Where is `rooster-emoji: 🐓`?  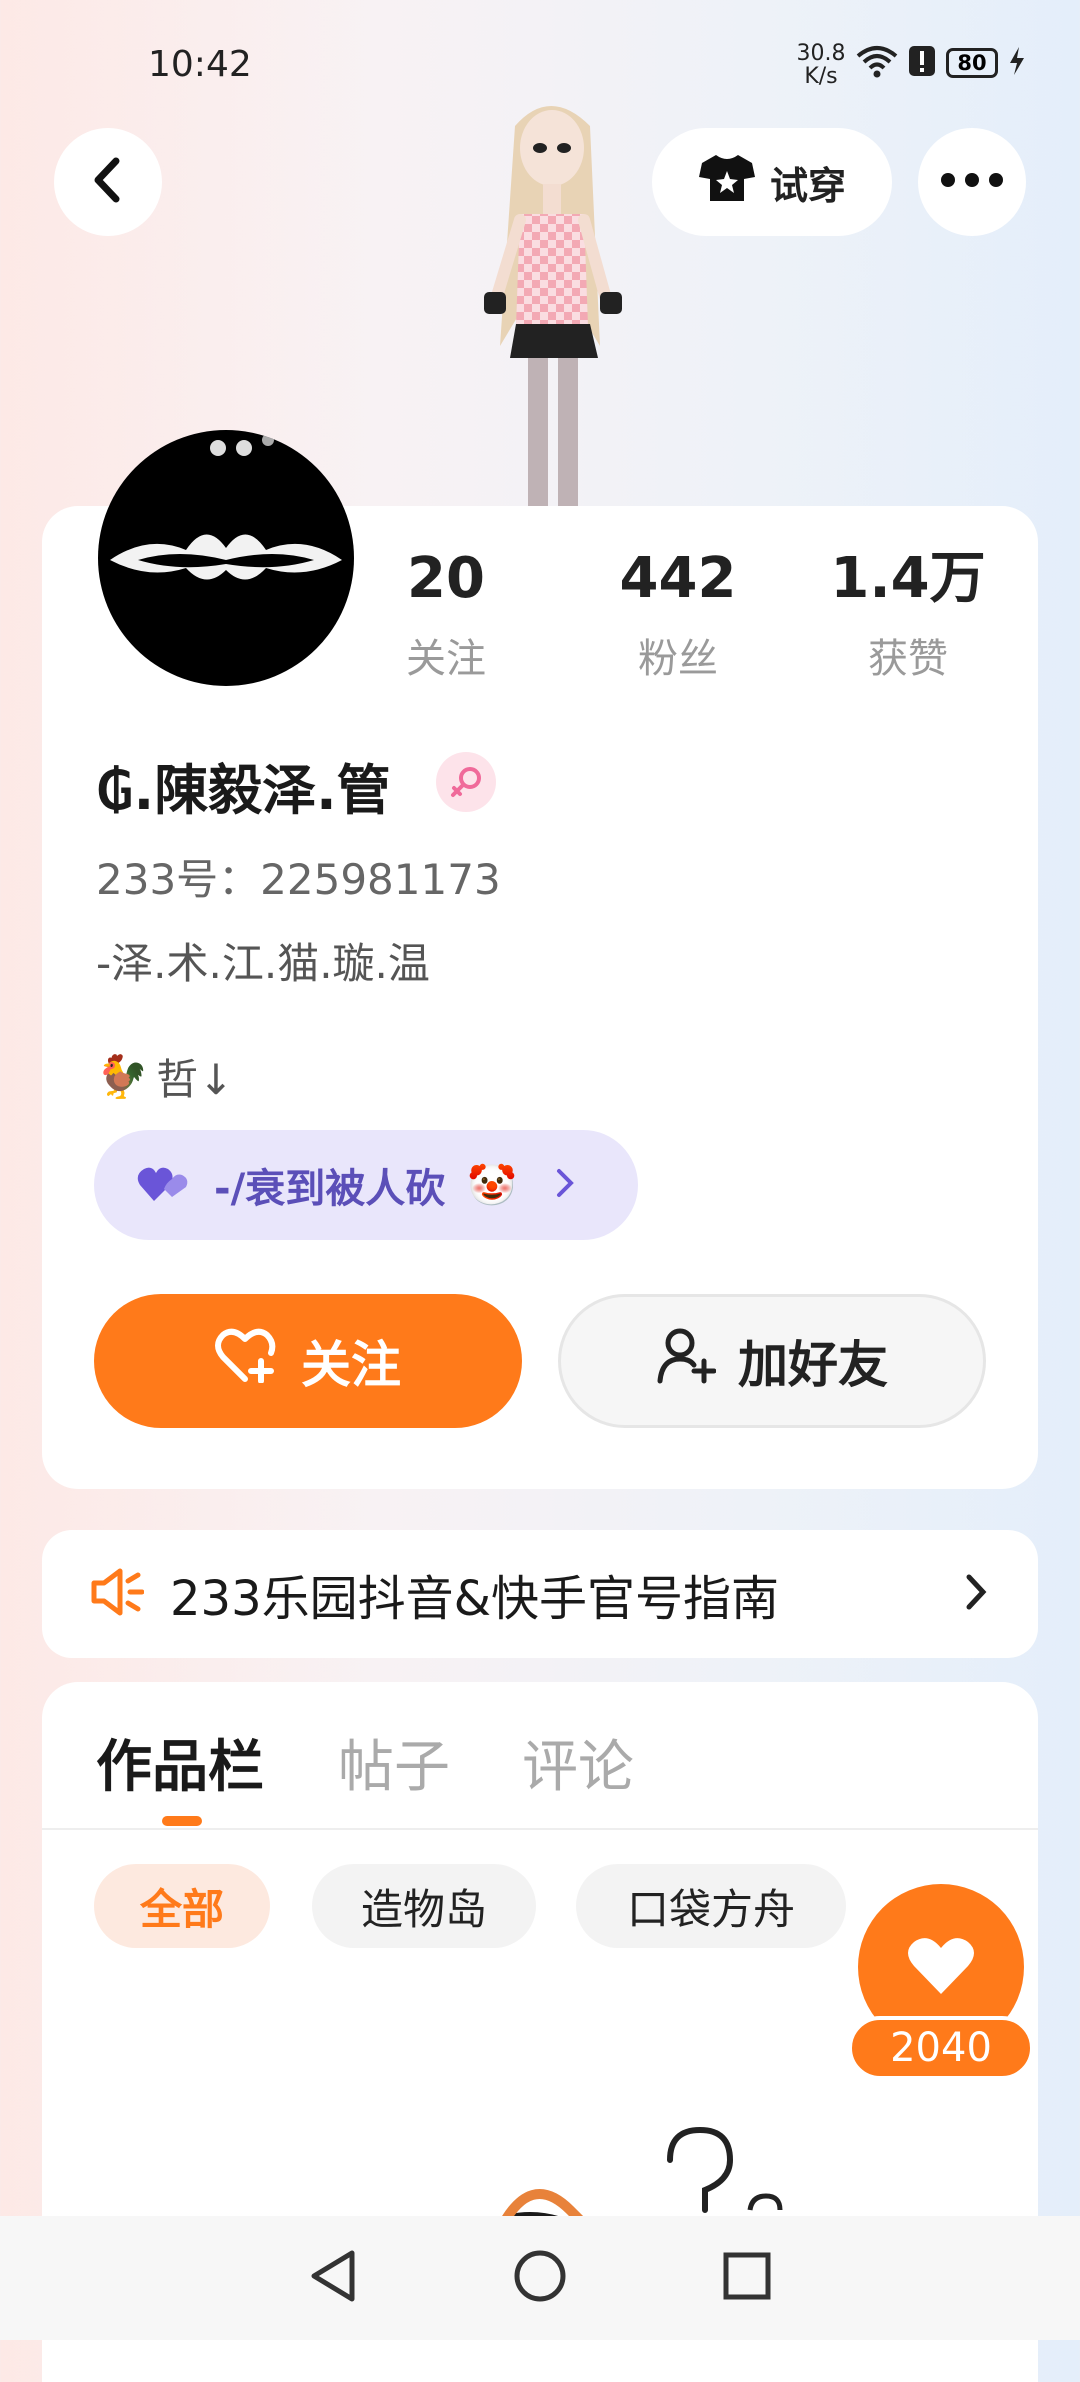
rooster-emoji: 🐓 is located at coordinates (122, 1076).